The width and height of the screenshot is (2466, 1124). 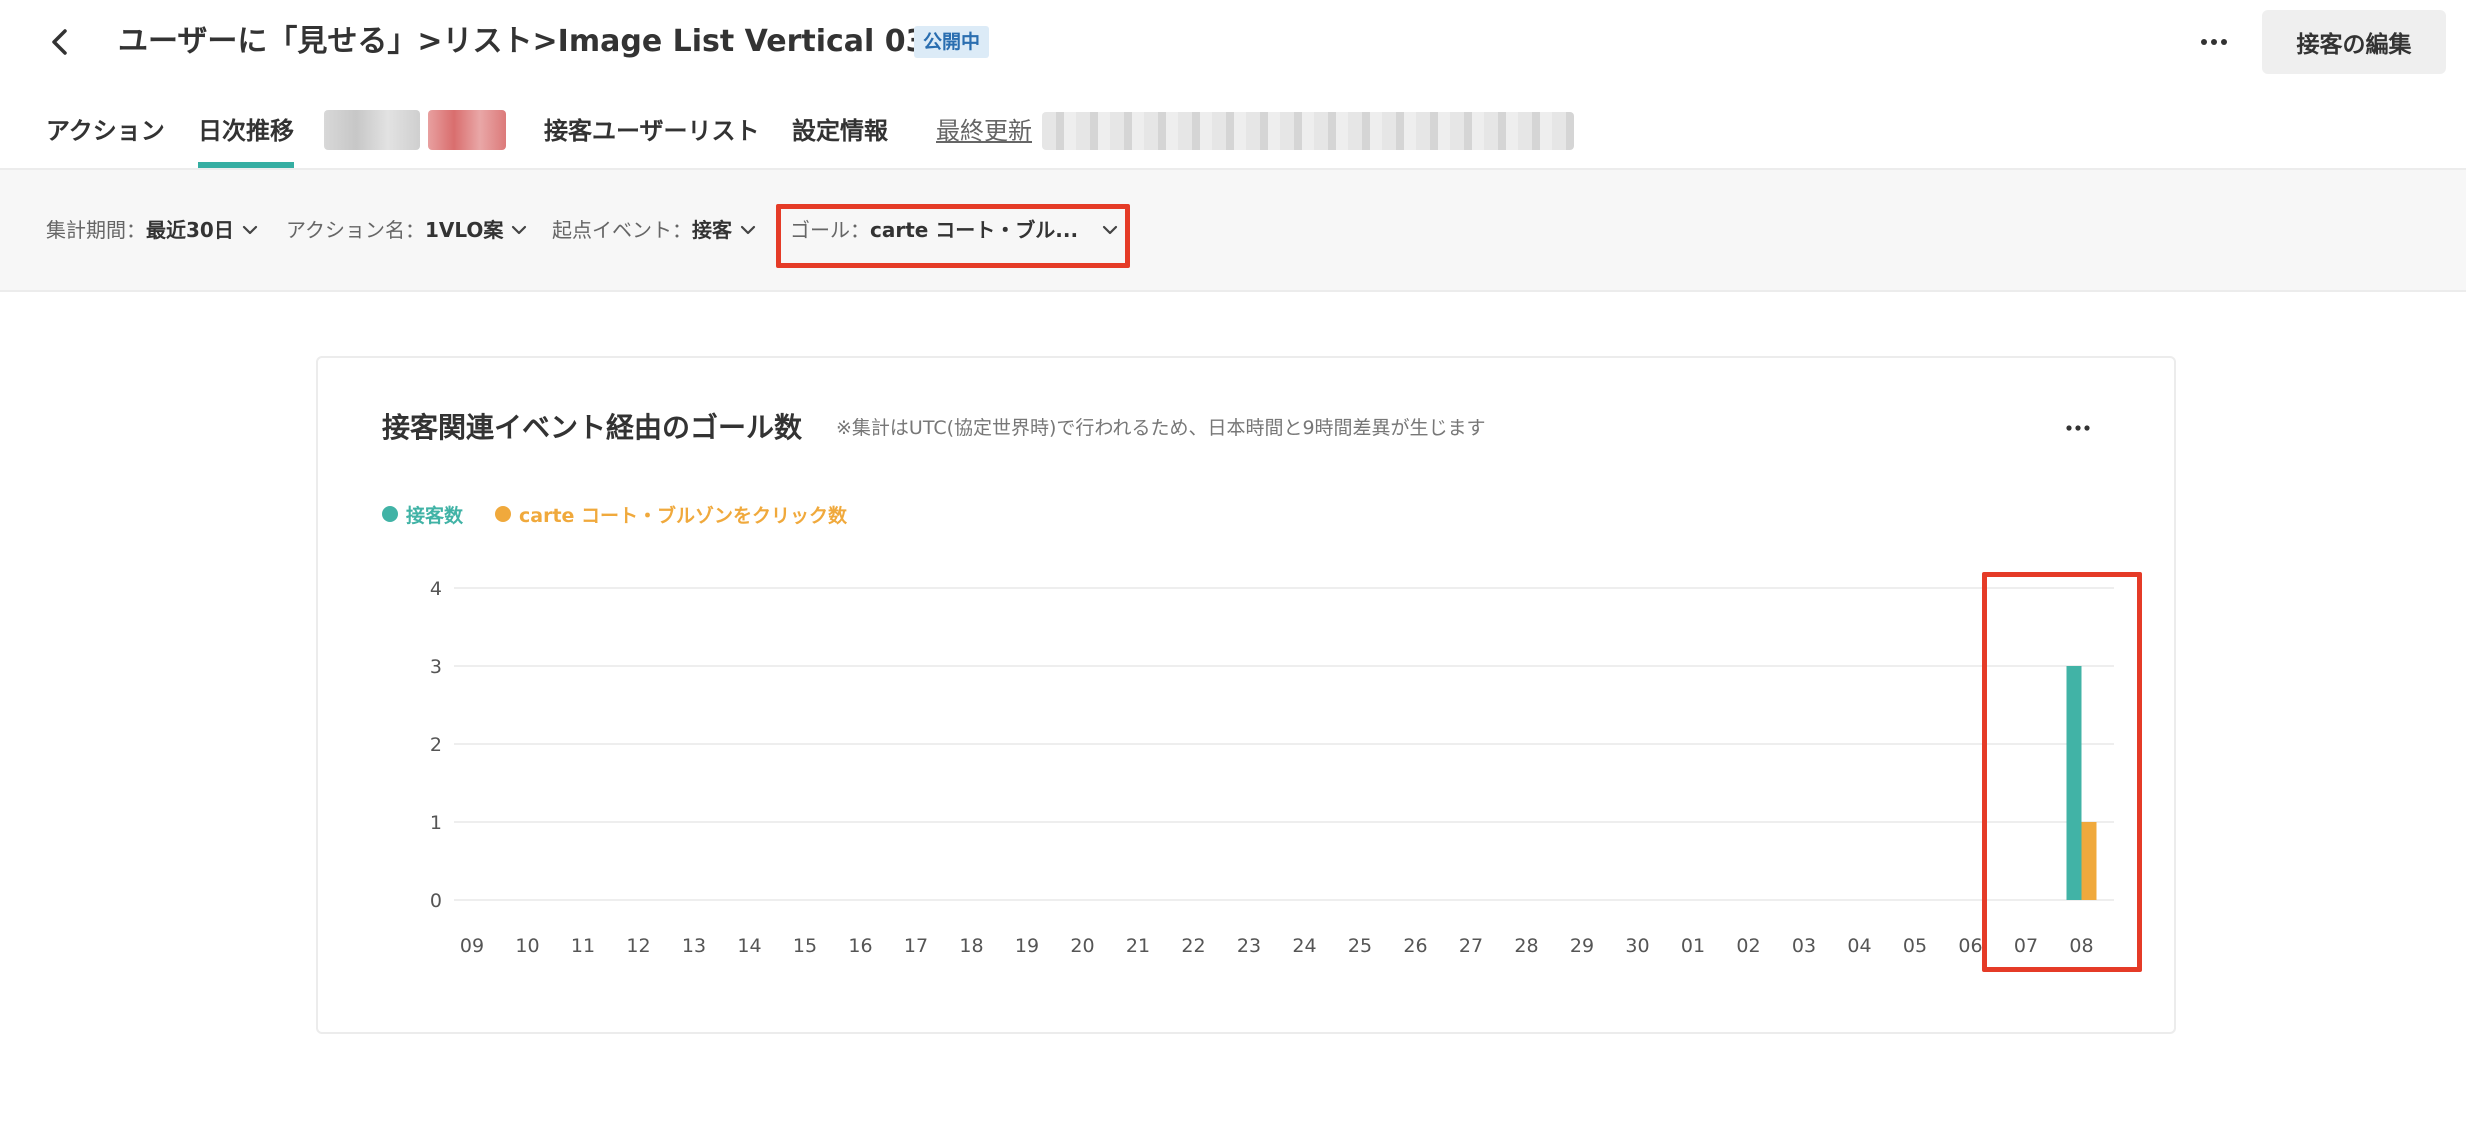 I want to click on x-tick-label: 20, so click(x=1082, y=946).